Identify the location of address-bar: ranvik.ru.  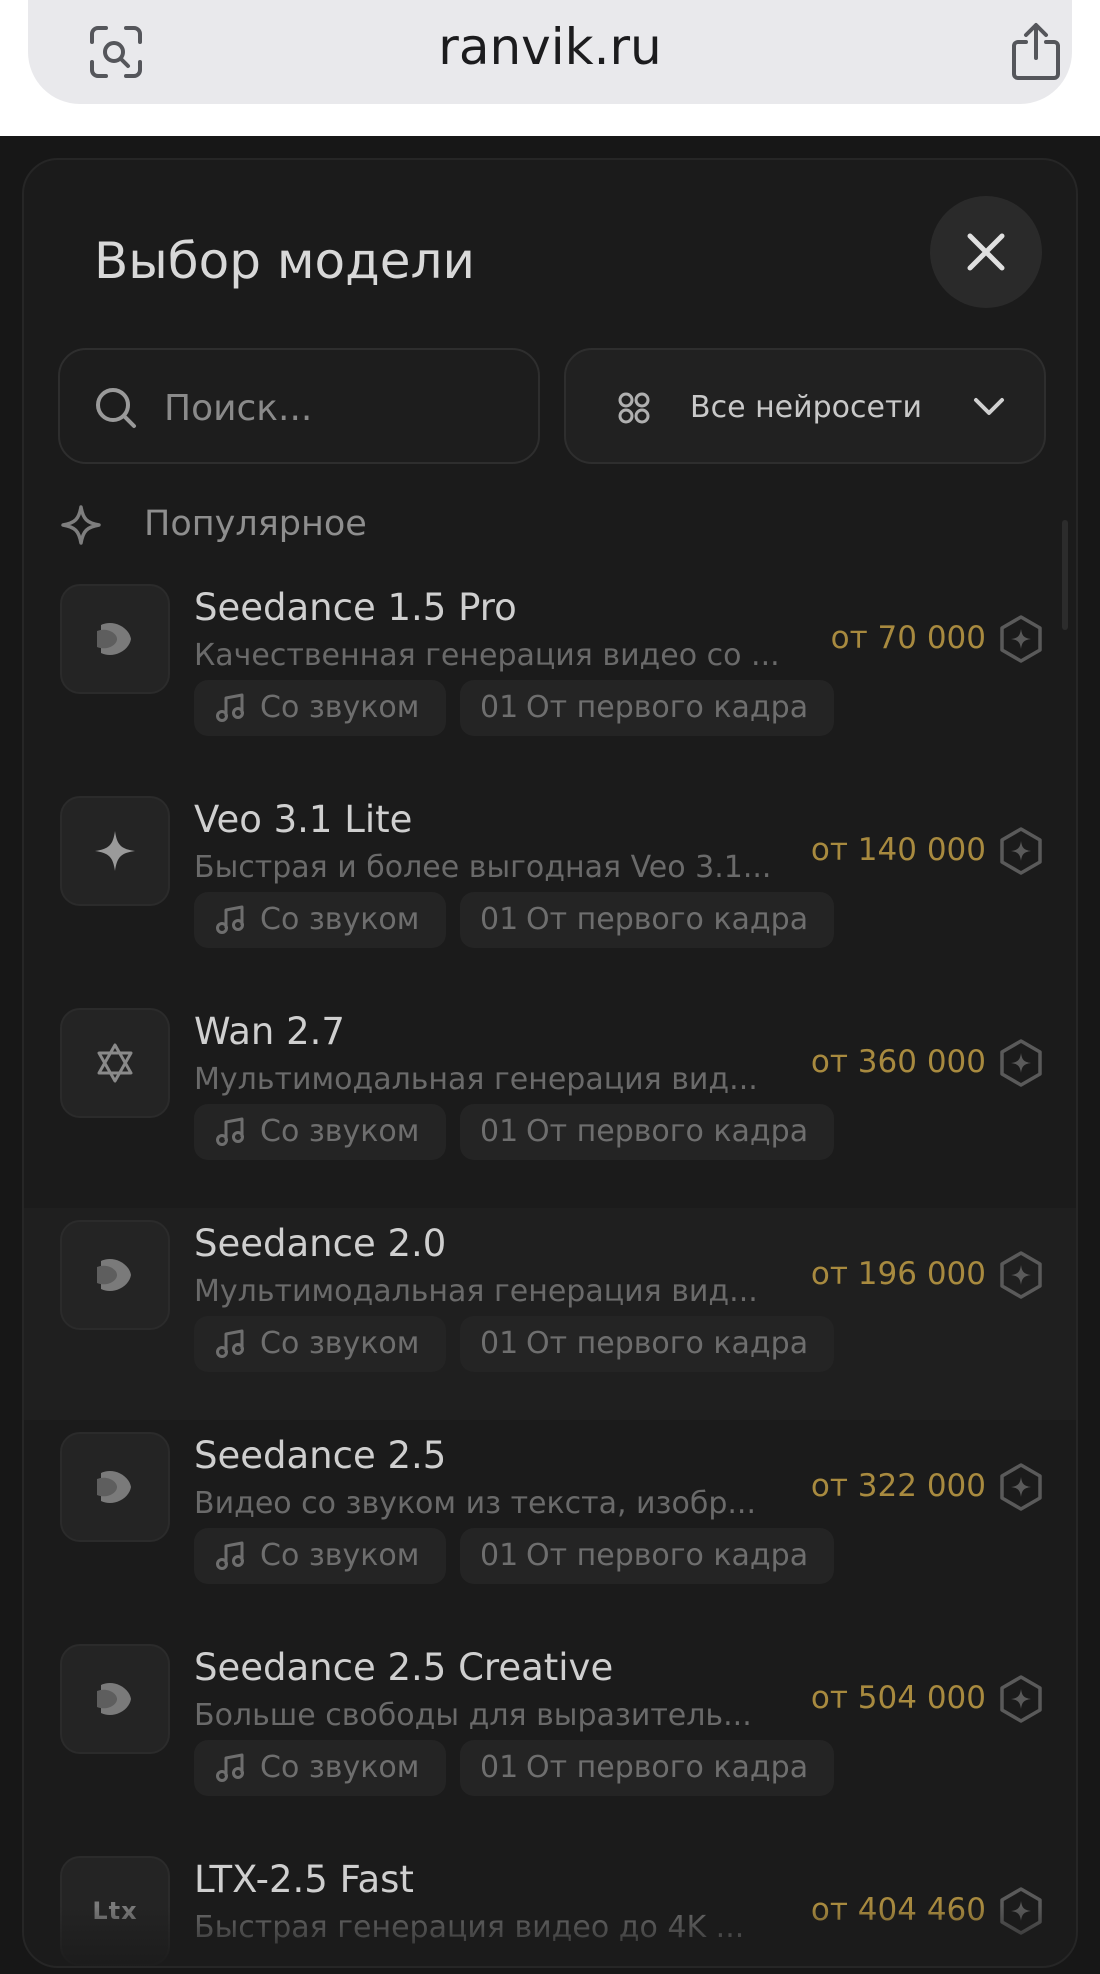
(550, 52).